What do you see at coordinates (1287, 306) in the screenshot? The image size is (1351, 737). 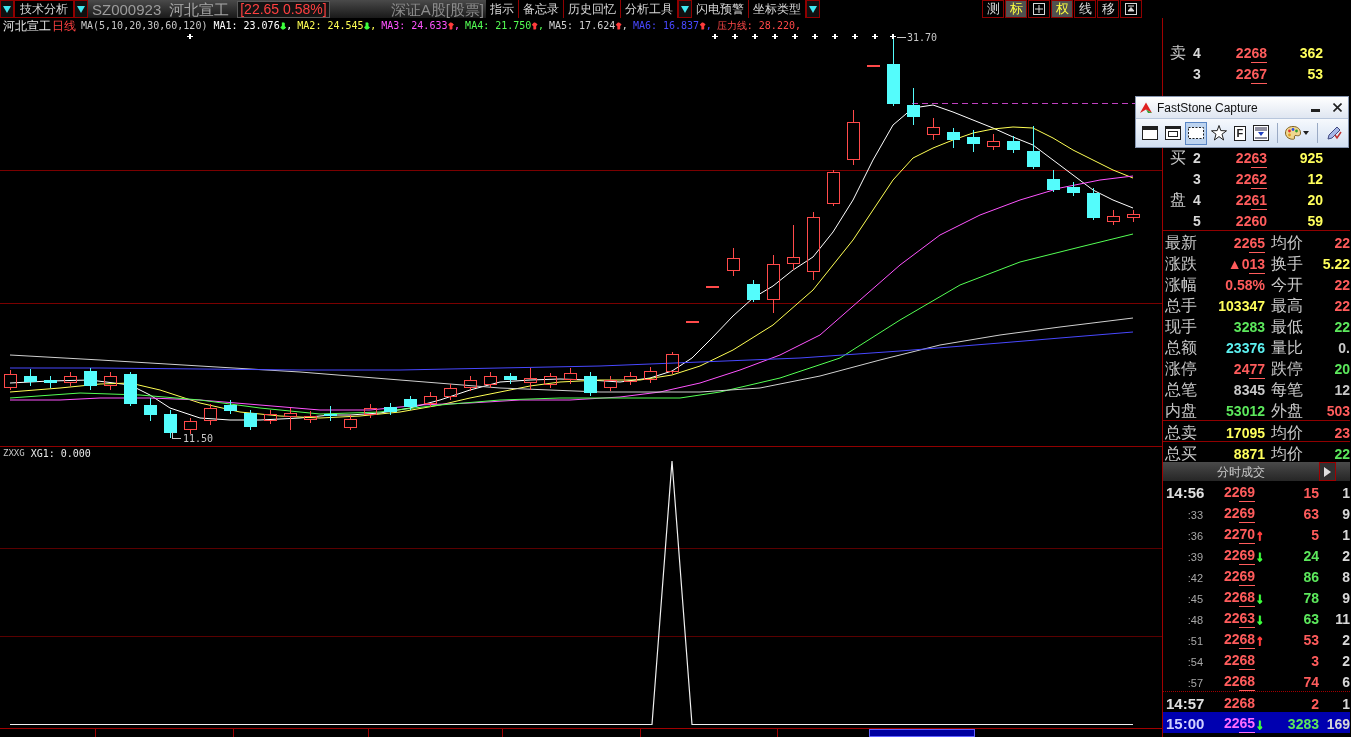 I see `quote-label: 最高` at bounding box center [1287, 306].